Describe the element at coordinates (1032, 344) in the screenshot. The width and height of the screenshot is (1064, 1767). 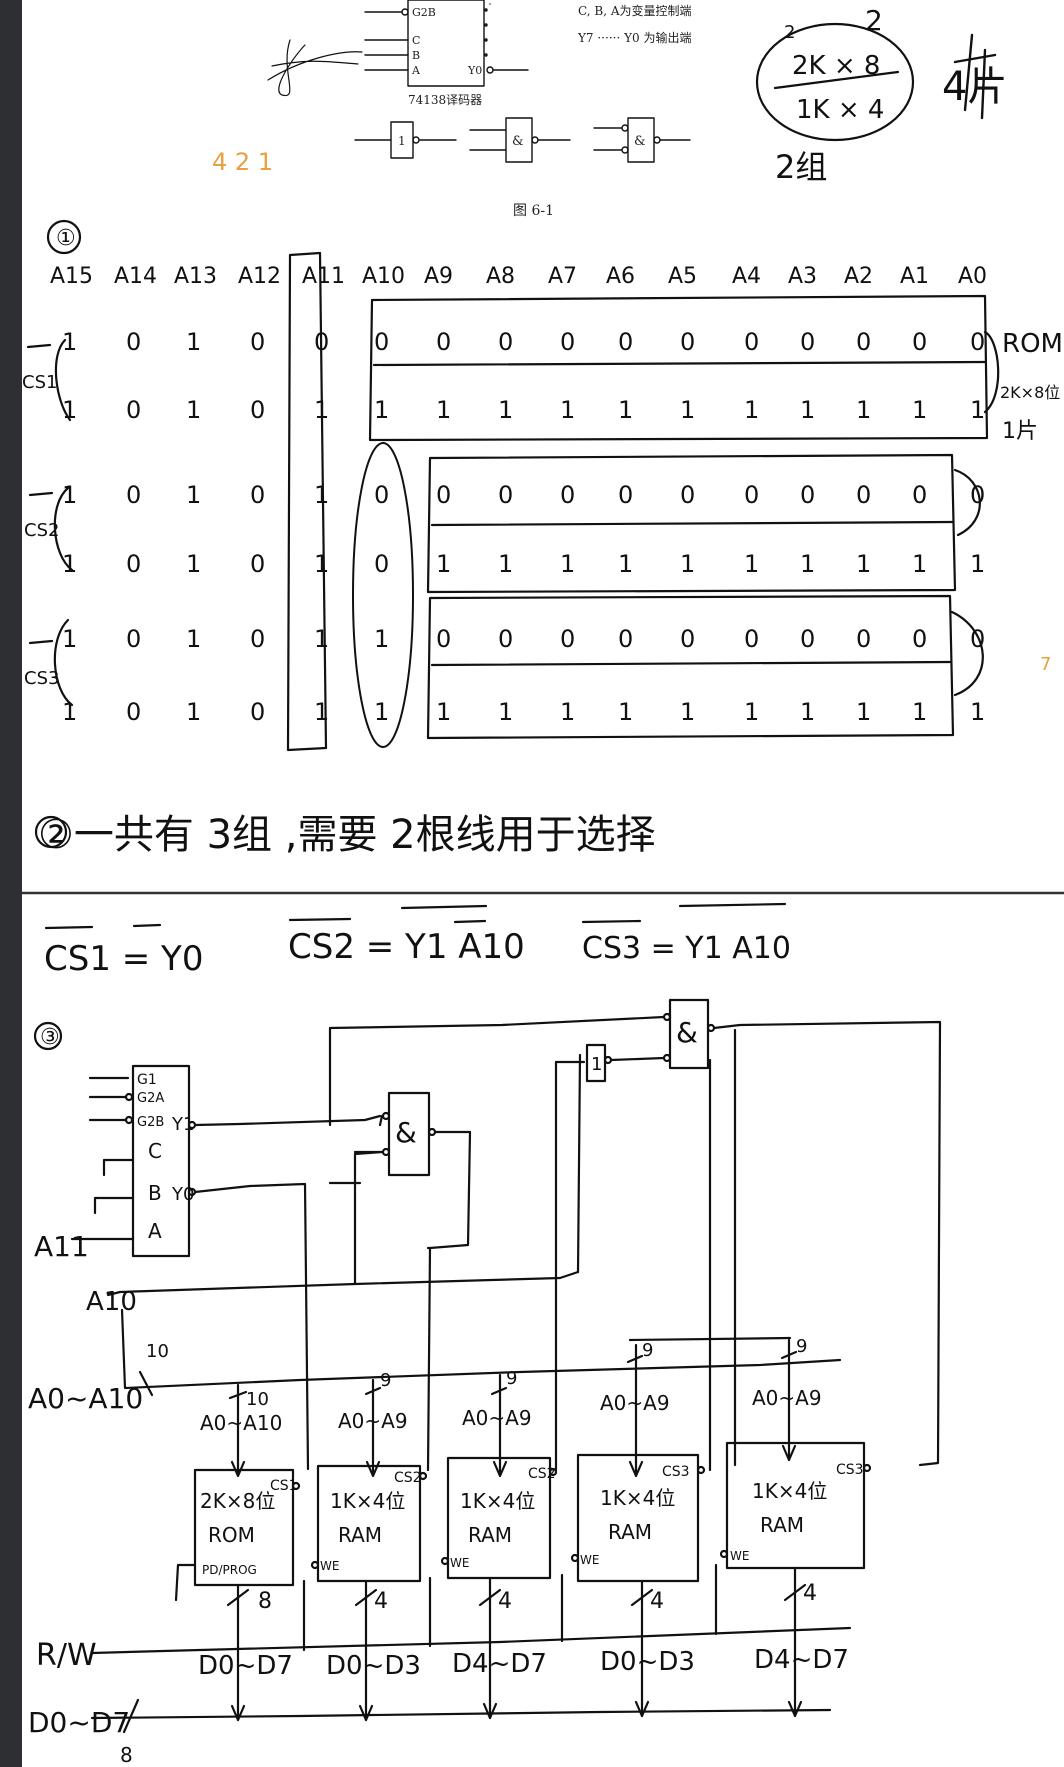
I see `rom-label: ROM` at that location.